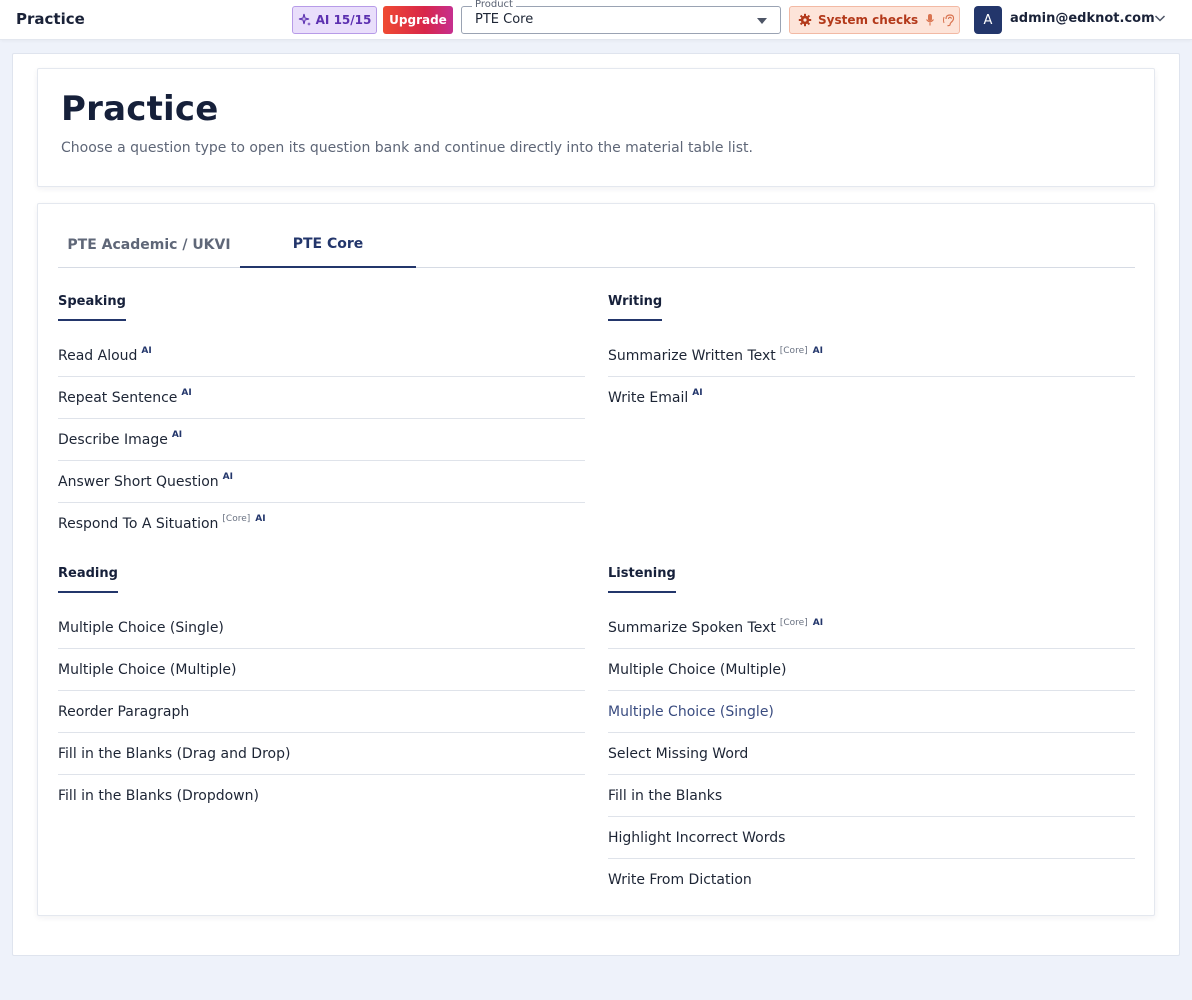 The width and height of the screenshot is (1192, 1000). What do you see at coordinates (692, 355) in the screenshot?
I see `question-type-label: Summarize Written Text` at bounding box center [692, 355].